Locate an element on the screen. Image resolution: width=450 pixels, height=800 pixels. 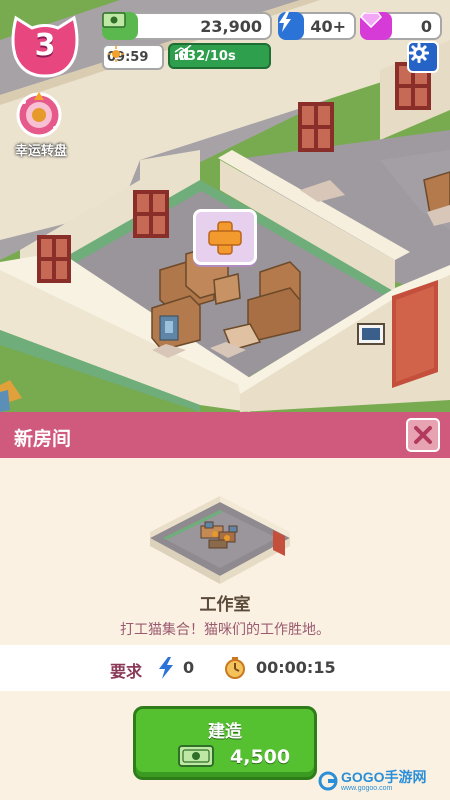
add-room-button is located at coordinates (225, 237).